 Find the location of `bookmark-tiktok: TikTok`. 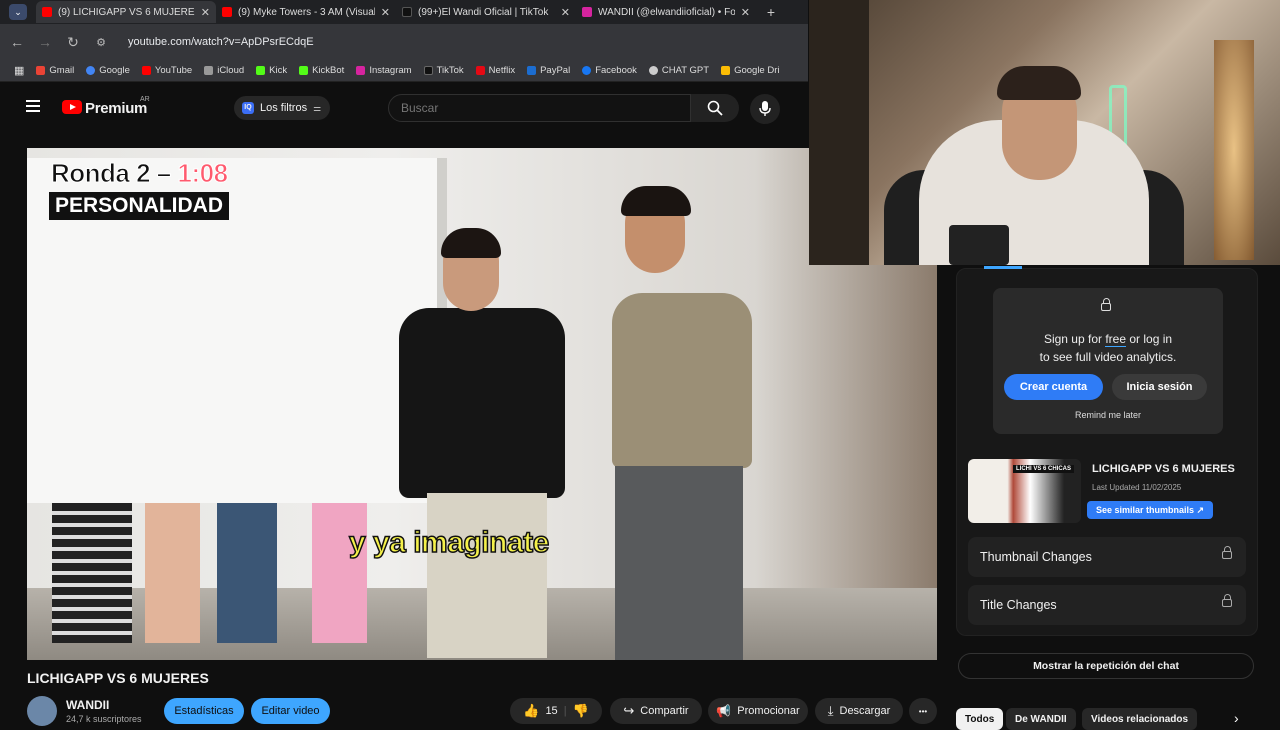

bookmark-tiktok: TikTok is located at coordinates (443, 70).